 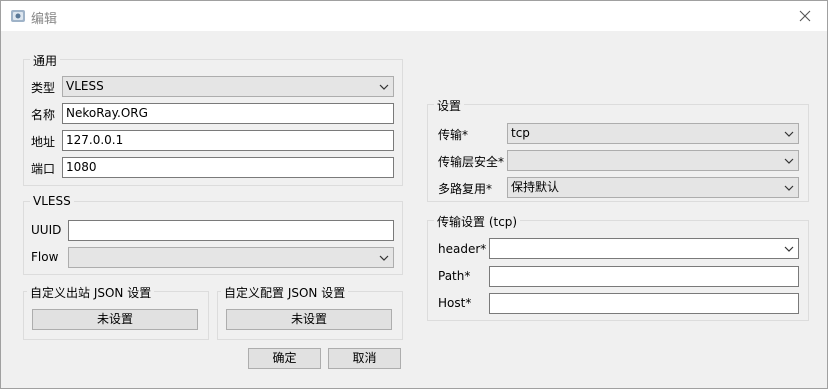 I want to click on transport-select-value: tcp, so click(x=520, y=133).